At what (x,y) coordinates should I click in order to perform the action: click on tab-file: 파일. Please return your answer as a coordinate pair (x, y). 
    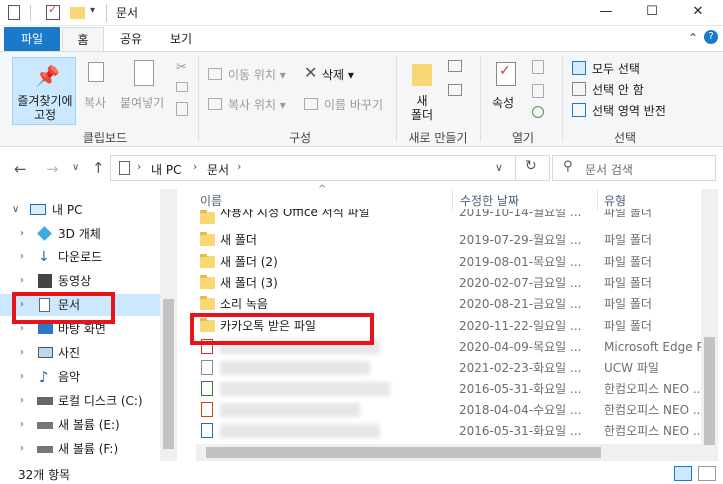
    Looking at the image, I should click on (32, 39).